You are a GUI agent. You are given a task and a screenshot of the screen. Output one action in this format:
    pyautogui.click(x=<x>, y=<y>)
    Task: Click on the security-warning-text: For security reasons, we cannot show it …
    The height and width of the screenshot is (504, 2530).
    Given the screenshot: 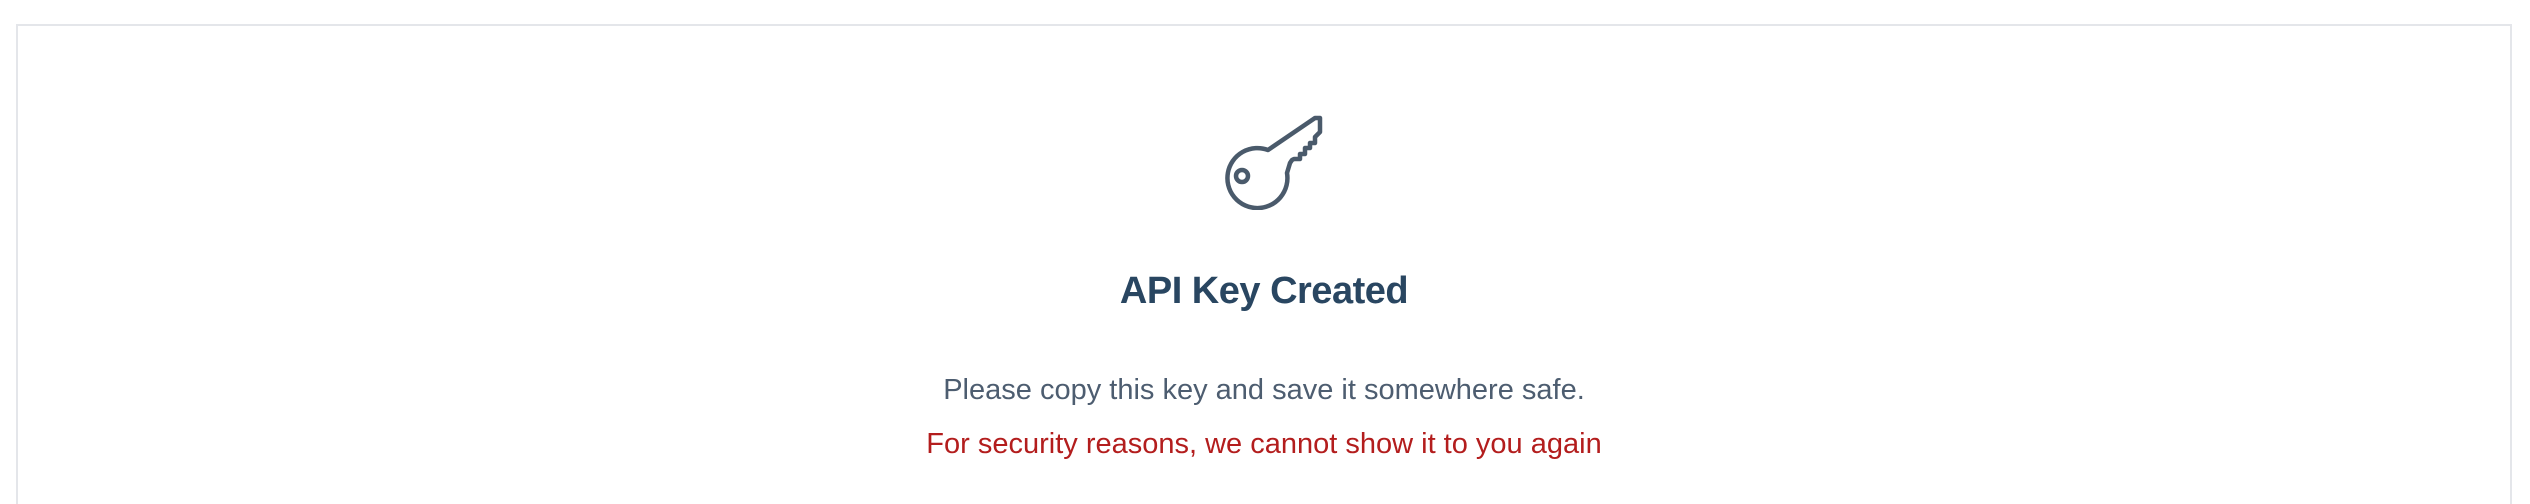 What is the action you would take?
    pyautogui.click(x=1264, y=444)
    